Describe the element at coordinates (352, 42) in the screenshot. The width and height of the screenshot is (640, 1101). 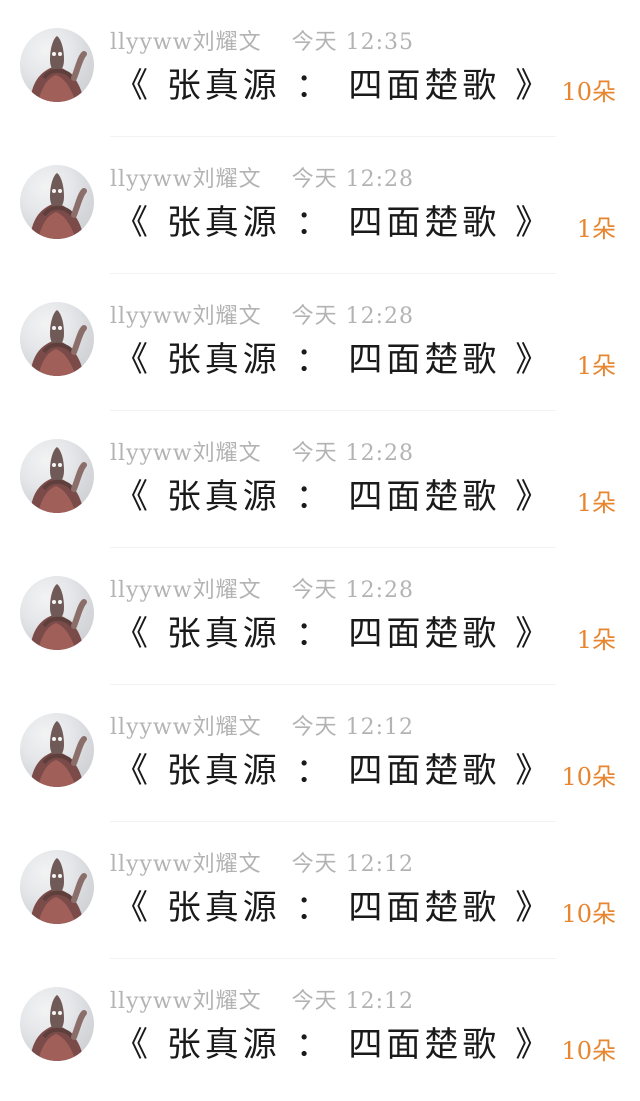
I see `timestamp: 今天 12:35` at that location.